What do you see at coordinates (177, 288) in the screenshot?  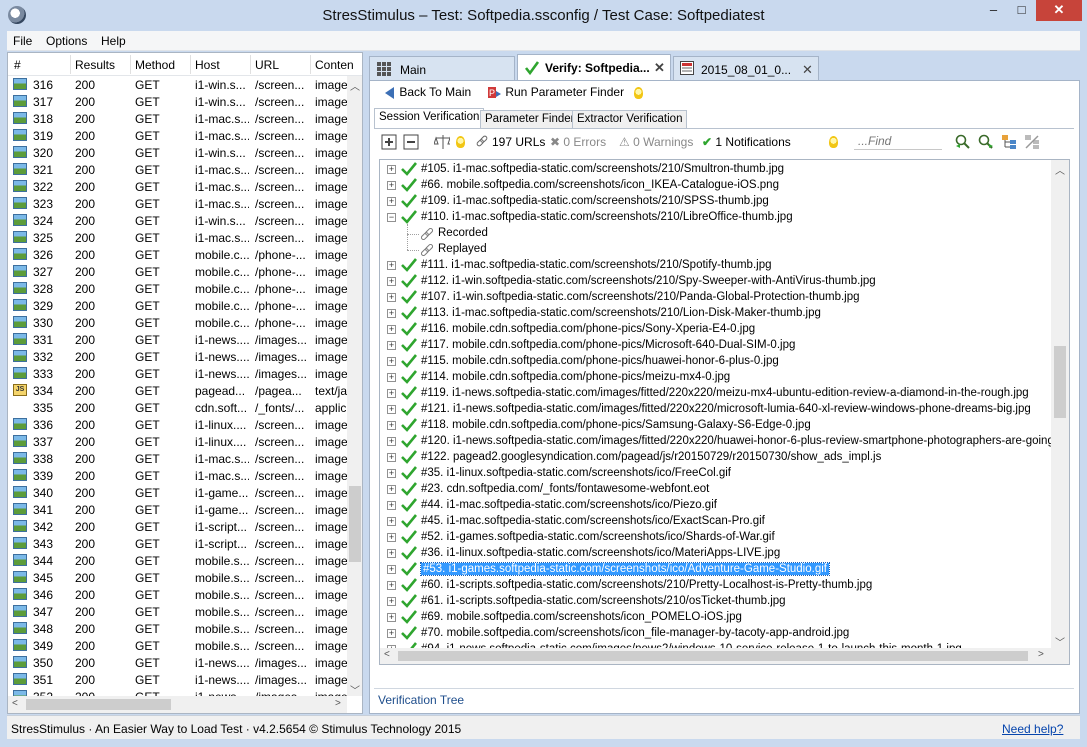 I see `table-row: 328 200 GET mobile.c... /phone-... image.` at bounding box center [177, 288].